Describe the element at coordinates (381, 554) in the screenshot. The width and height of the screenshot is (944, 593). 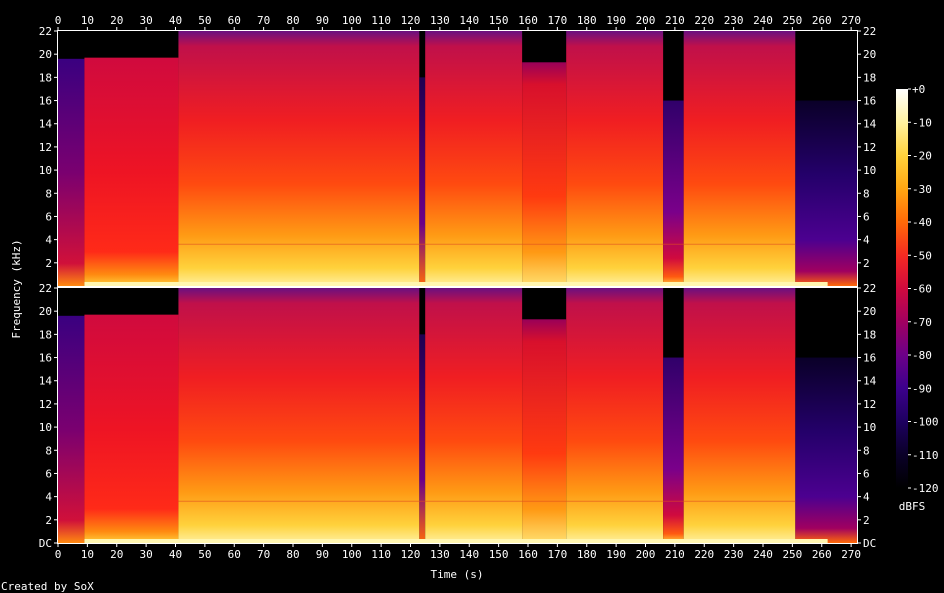
I see `x-tick-label-bottom: 110` at that location.